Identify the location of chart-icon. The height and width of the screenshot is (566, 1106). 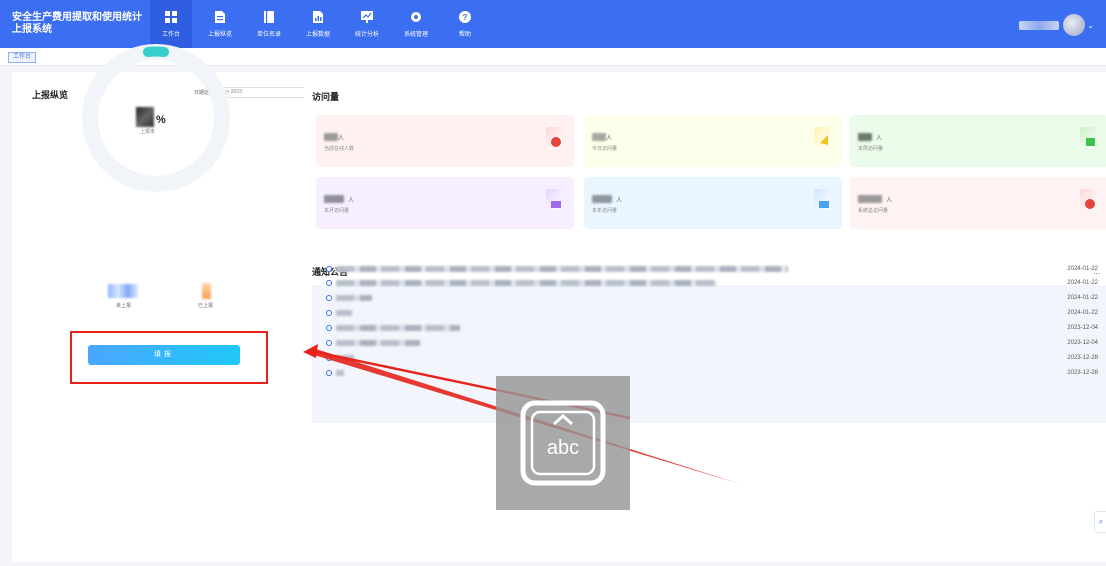
(367, 17).